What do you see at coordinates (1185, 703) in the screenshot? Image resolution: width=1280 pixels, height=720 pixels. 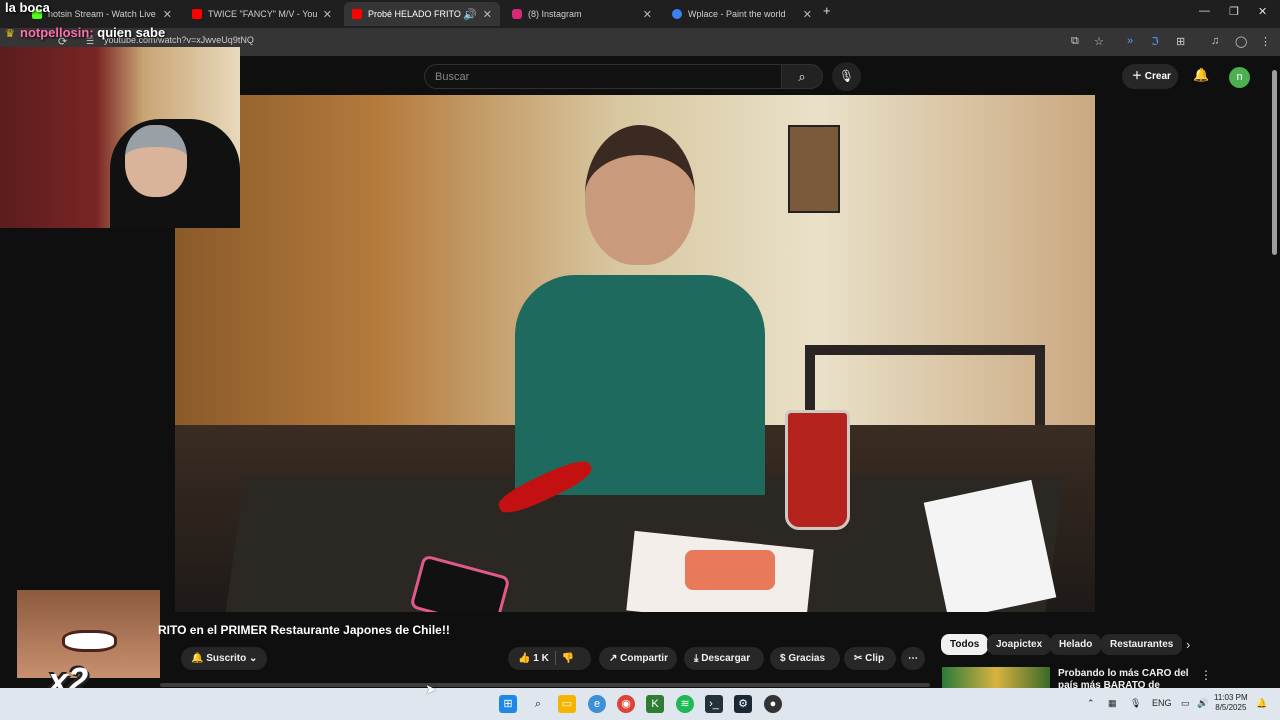 I see `network-icon: ▭` at bounding box center [1185, 703].